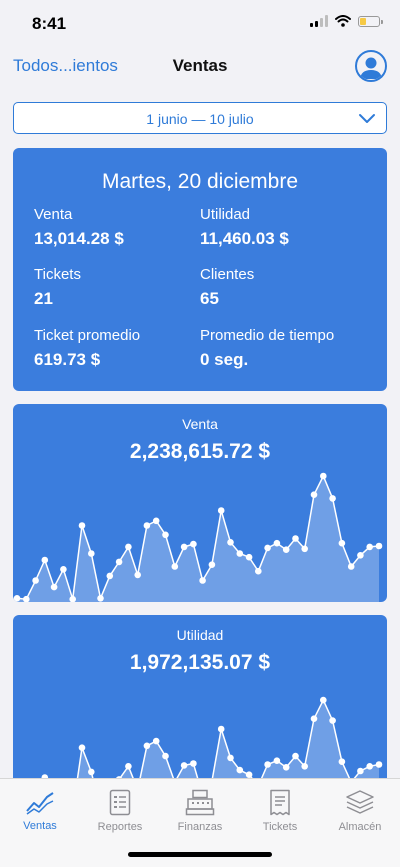  I want to click on metric-ticket-promedio: Ticket promedio 619.73 $, so click(124, 348).